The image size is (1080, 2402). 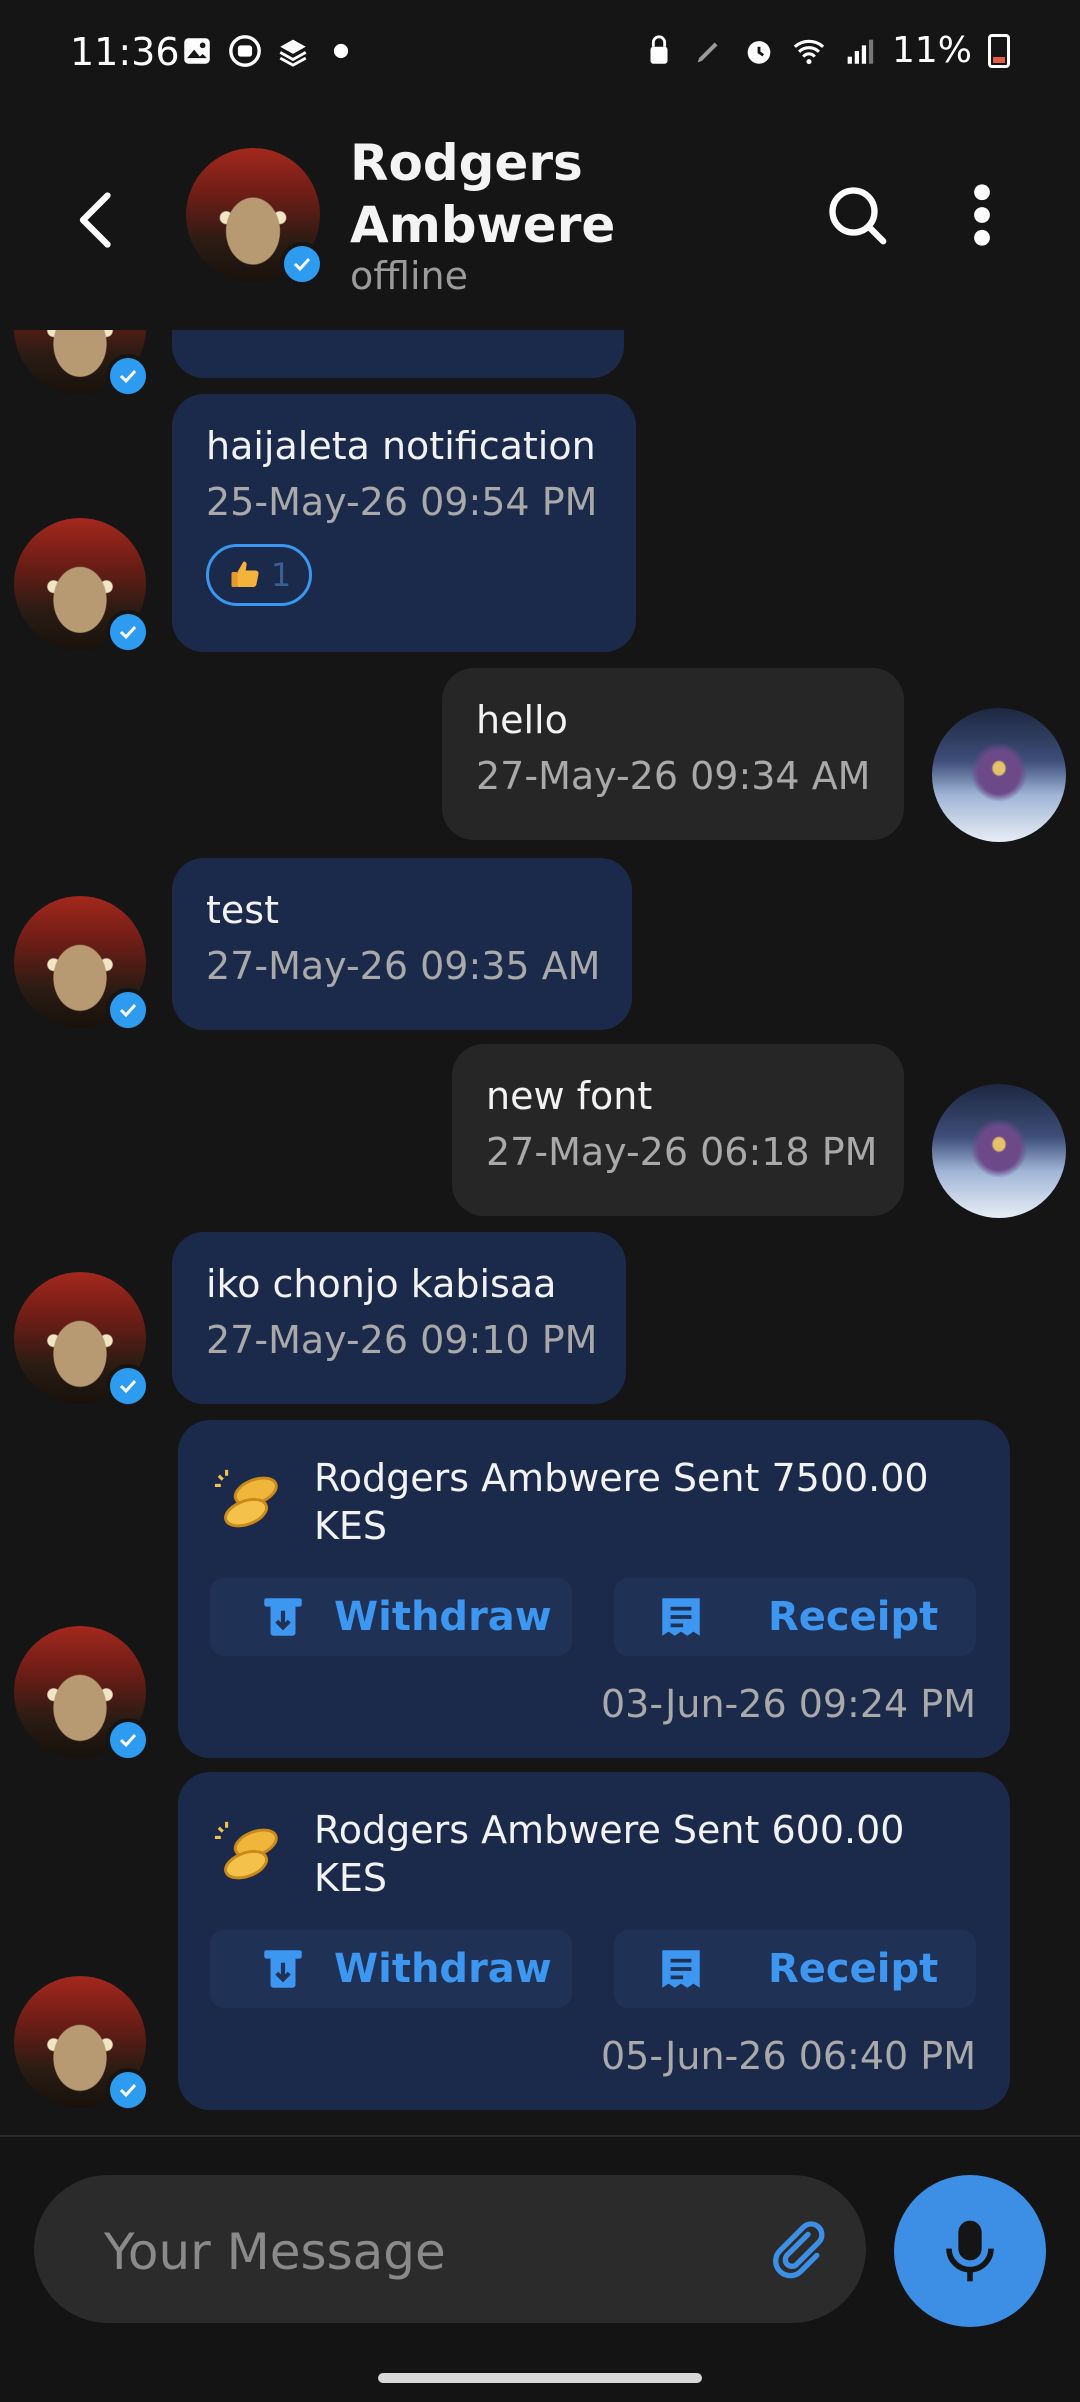 I want to click on gallery-icon, so click(x=197, y=51).